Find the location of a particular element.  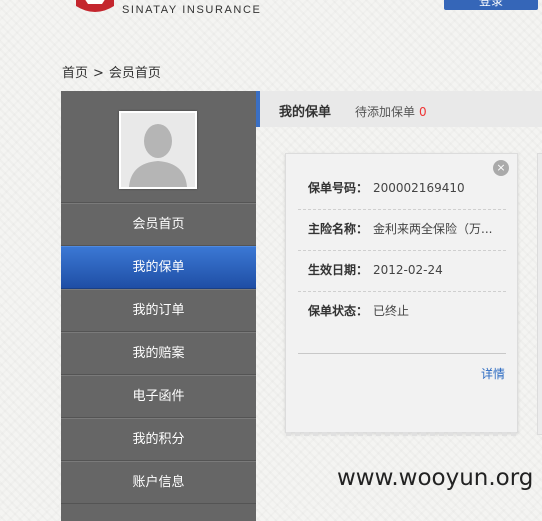

user-silhouette-icon is located at coordinates (158, 155).